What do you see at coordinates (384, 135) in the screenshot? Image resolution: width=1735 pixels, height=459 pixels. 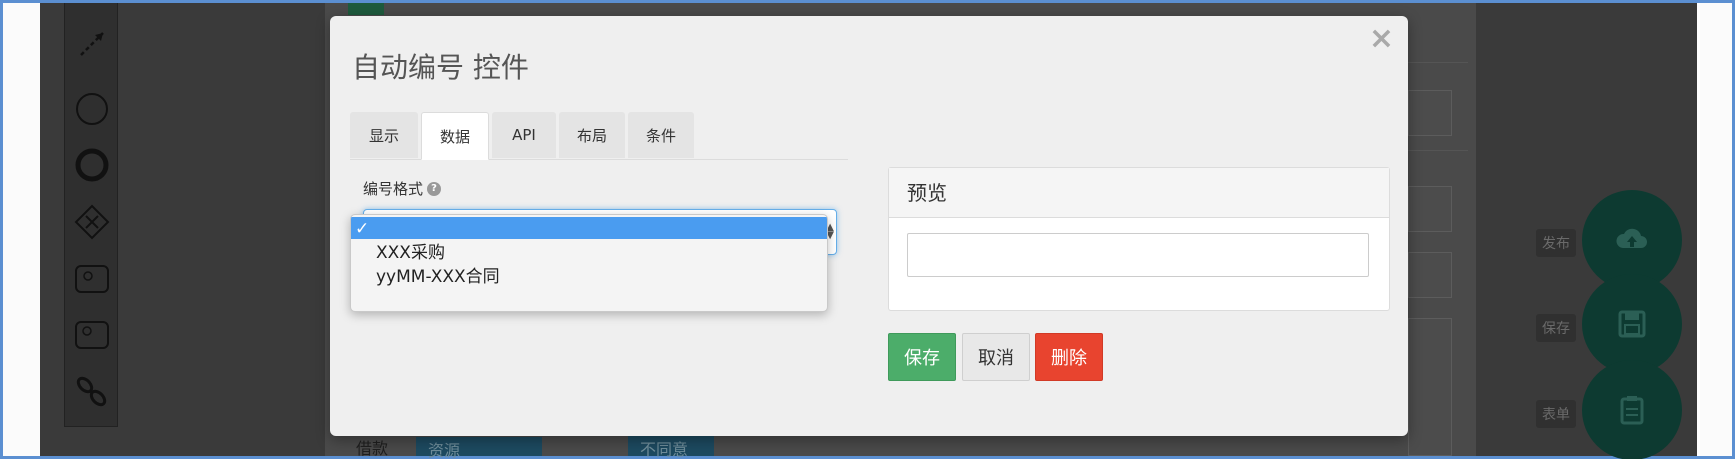 I see `tab-display: 显示` at bounding box center [384, 135].